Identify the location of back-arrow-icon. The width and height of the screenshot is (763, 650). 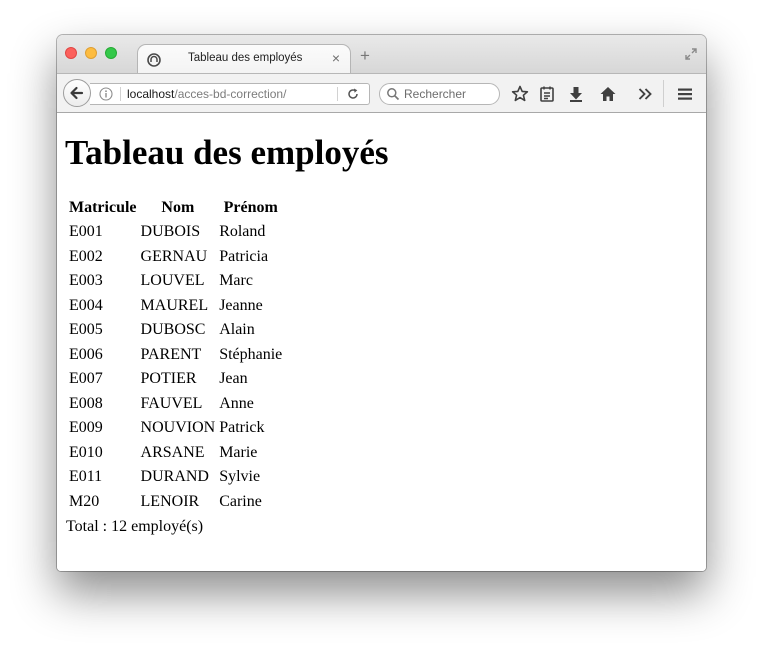
(77, 93).